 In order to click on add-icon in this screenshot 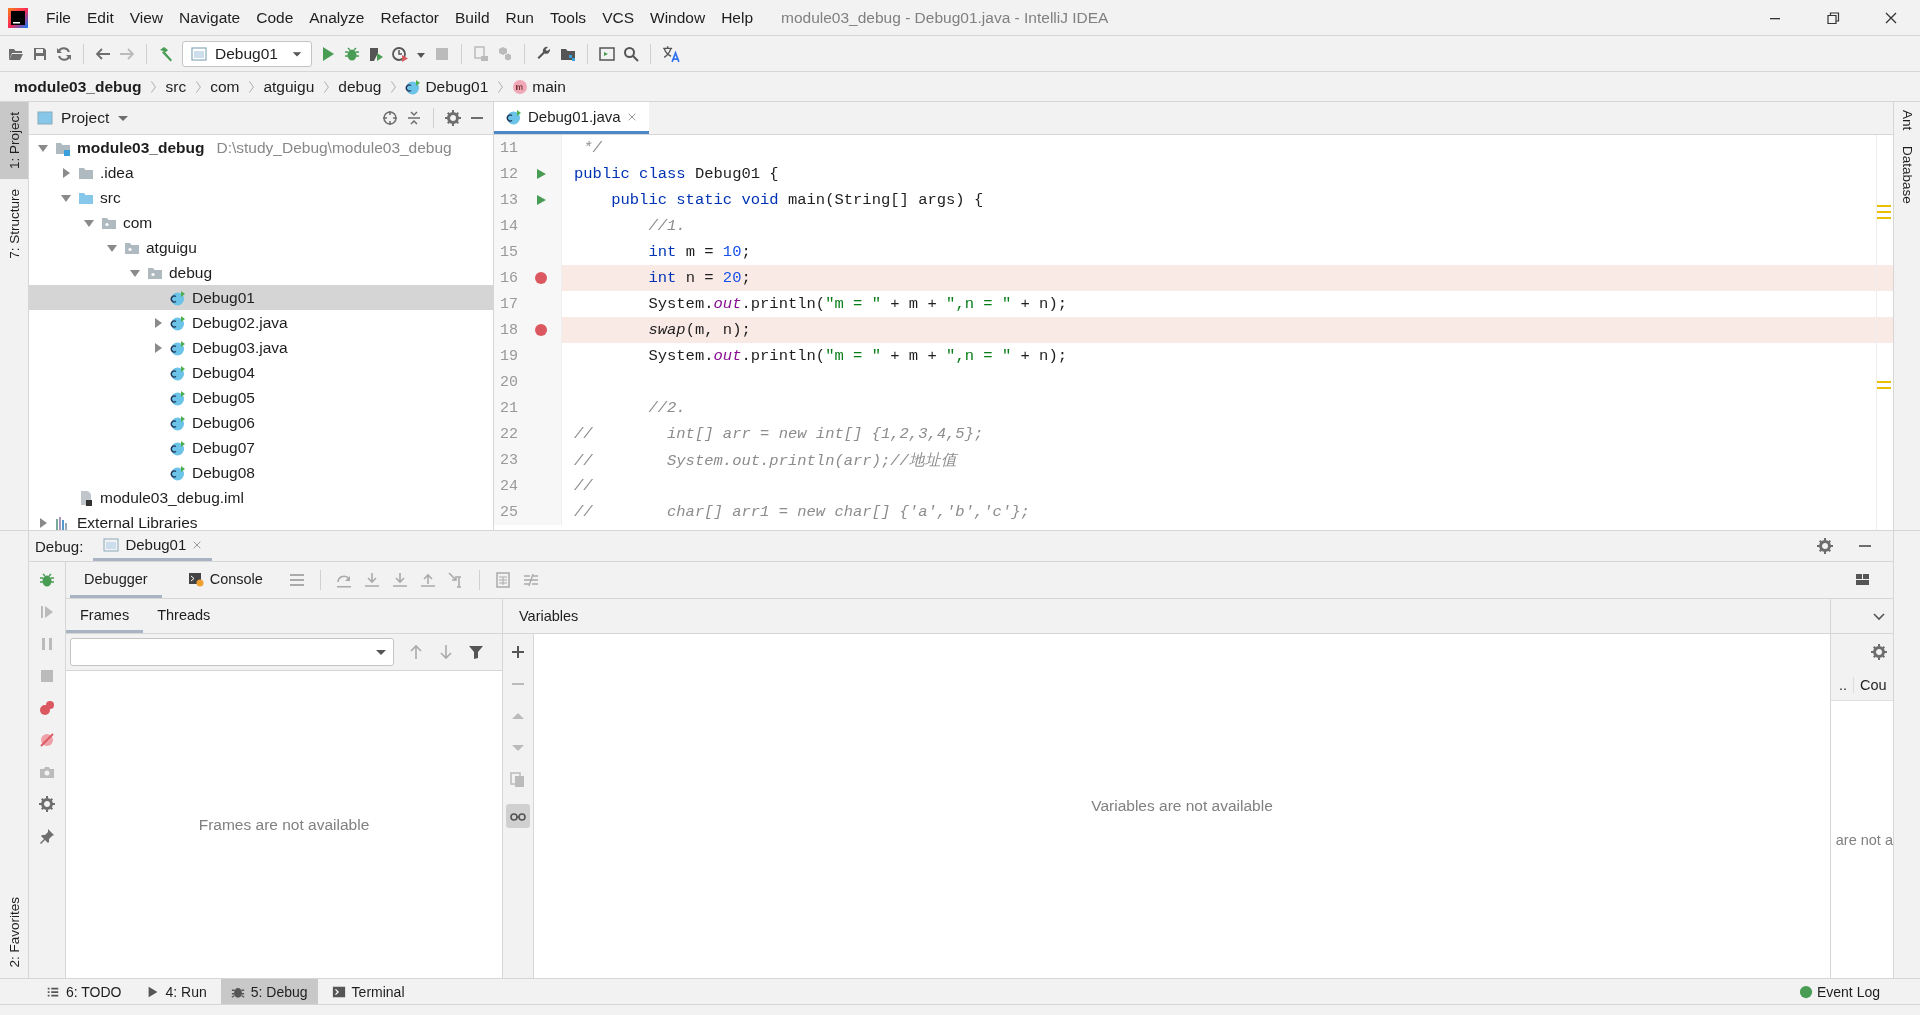, I will do `click(518, 652)`.